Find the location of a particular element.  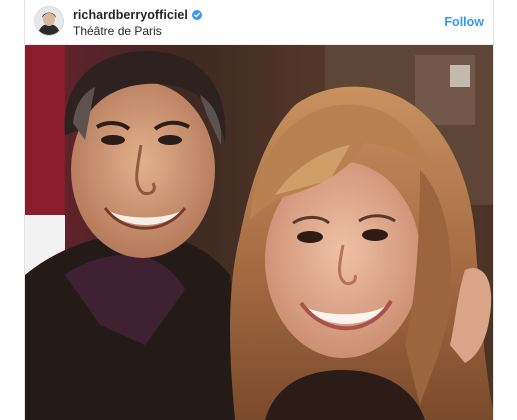

follow-button: Follow is located at coordinates (464, 22).